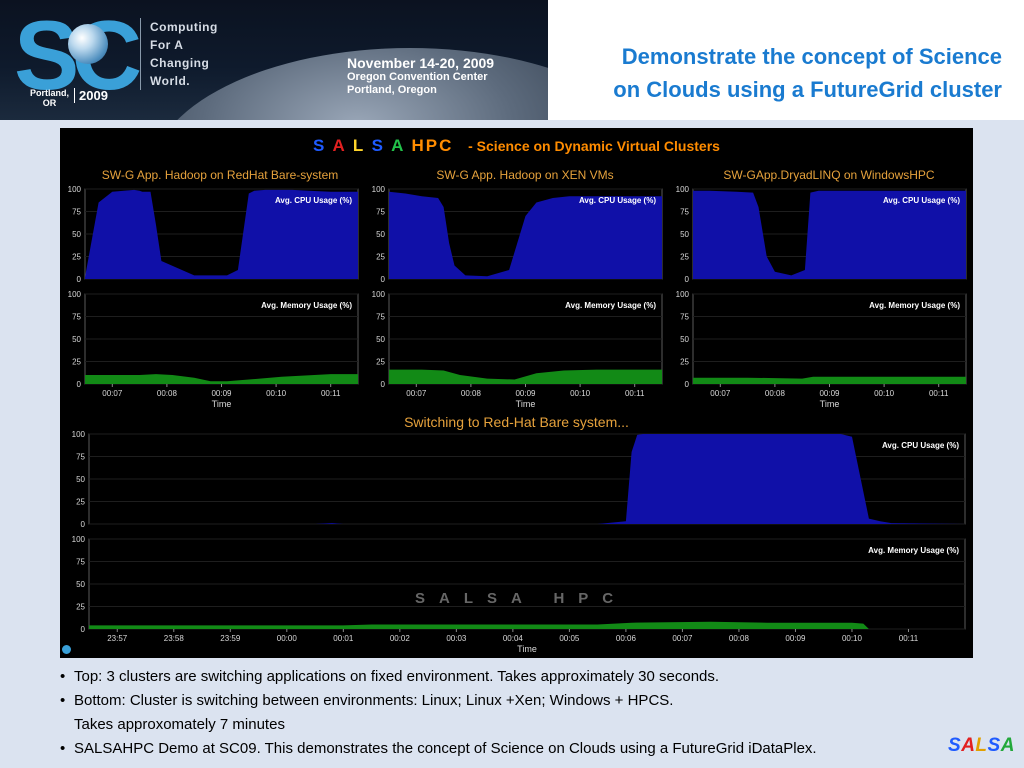 The width and height of the screenshot is (1024, 768). What do you see at coordinates (180, 63) in the screenshot?
I see `tagline-line: Changing` at bounding box center [180, 63].